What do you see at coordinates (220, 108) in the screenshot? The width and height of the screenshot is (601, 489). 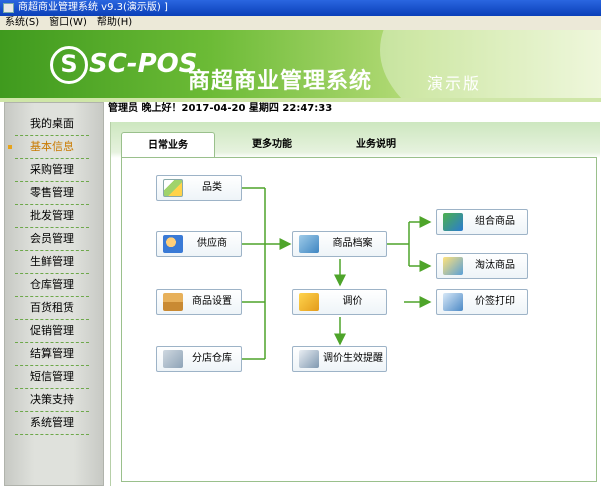 I see `greeting-status: 管理员 晚上好！2017-04-20 星期四 22:47:33` at bounding box center [220, 108].